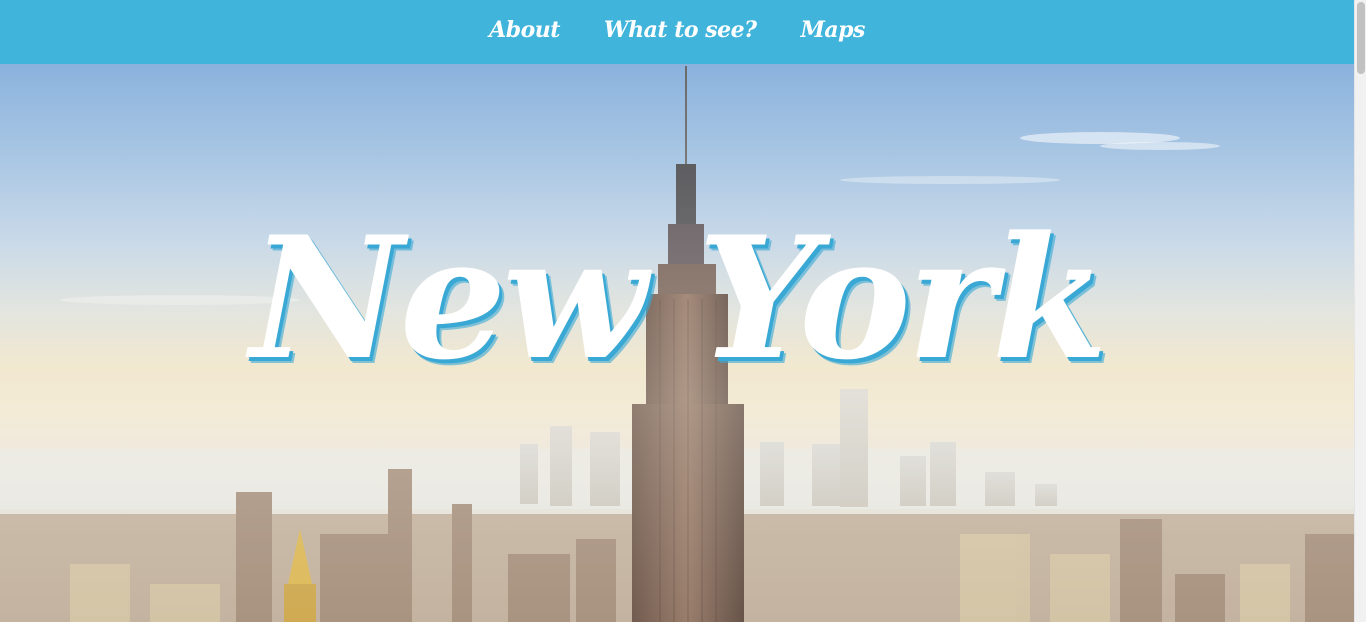  Describe the element at coordinates (680, 32) in the screenshot. I see `nav-link-what-to-see: What to see?` at that location.